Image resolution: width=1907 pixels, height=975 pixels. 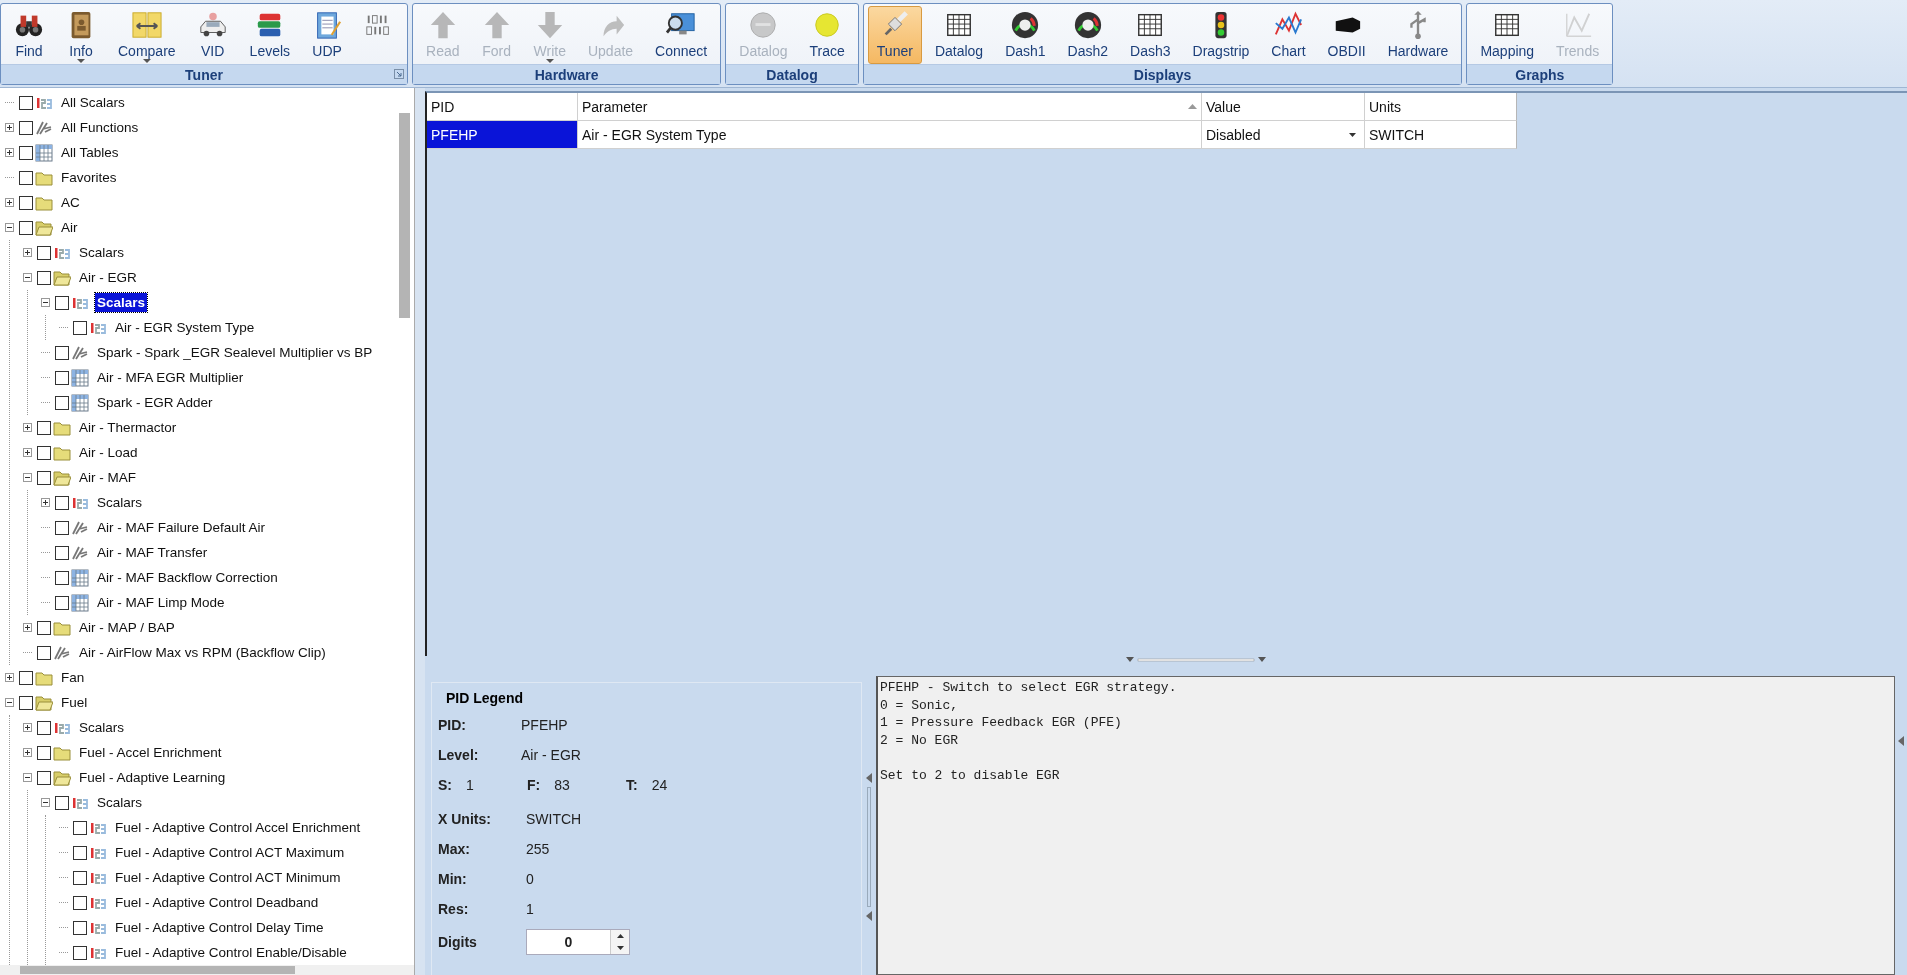 What do you see at coordinates (155, 402) in the screenshot?
I see `tree-item: Spark - EGR Adder` at bounding box center [155, 402].